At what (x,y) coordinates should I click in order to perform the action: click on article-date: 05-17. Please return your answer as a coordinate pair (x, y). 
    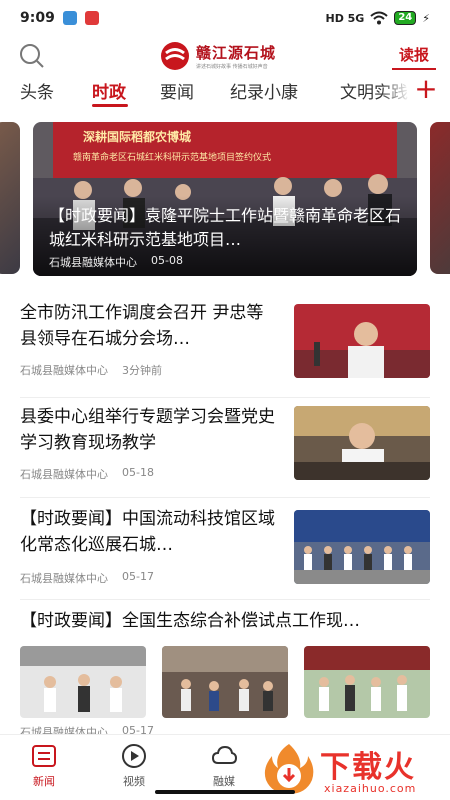
    Looking at the image, I should click on (138, 576).